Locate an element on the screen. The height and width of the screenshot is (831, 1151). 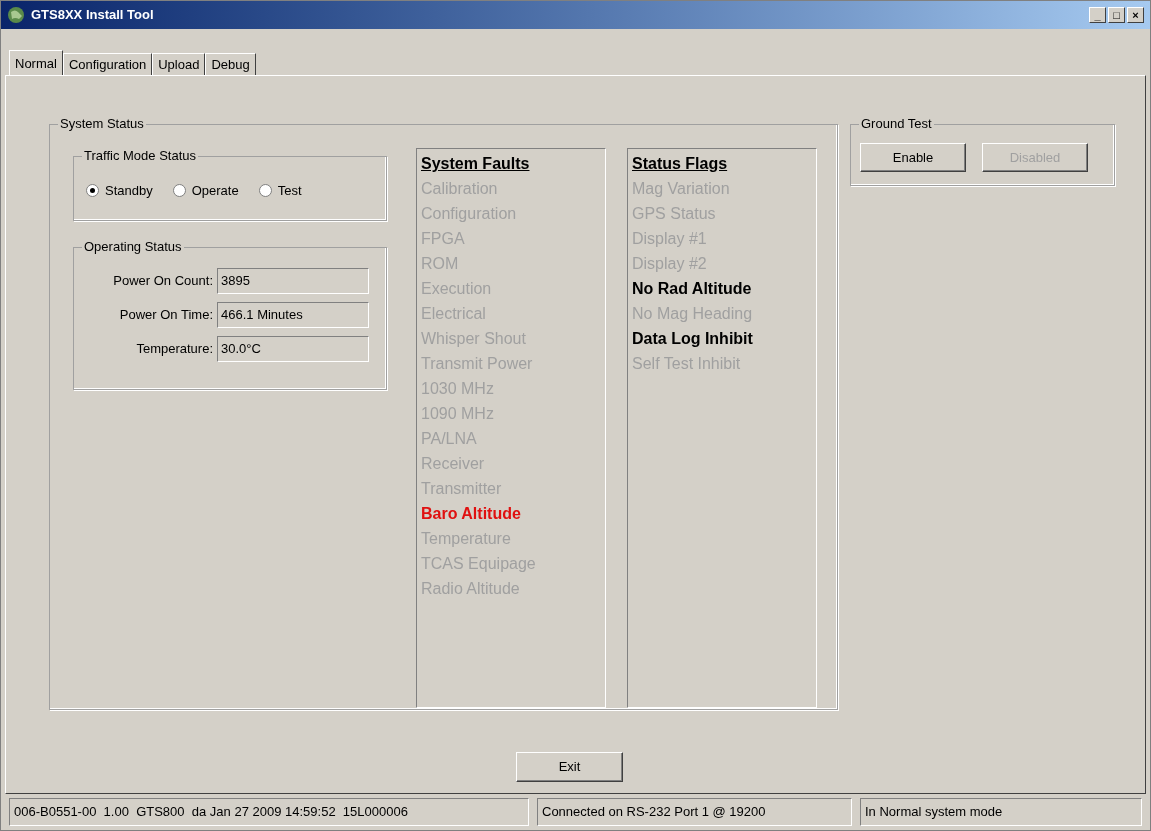
window-control: _ is located at coordinates (1097, 15).